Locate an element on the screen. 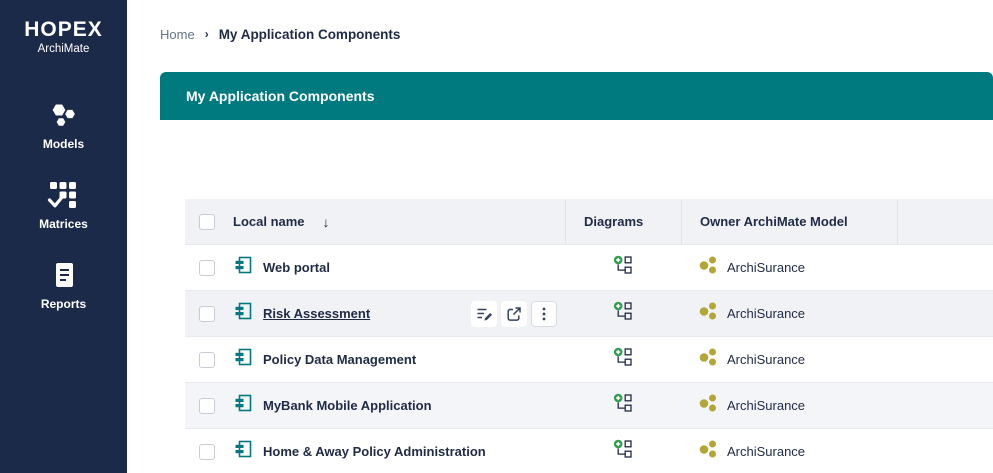  column-header-diagrams-label: Diagrams is located at coordinates (614, 221).